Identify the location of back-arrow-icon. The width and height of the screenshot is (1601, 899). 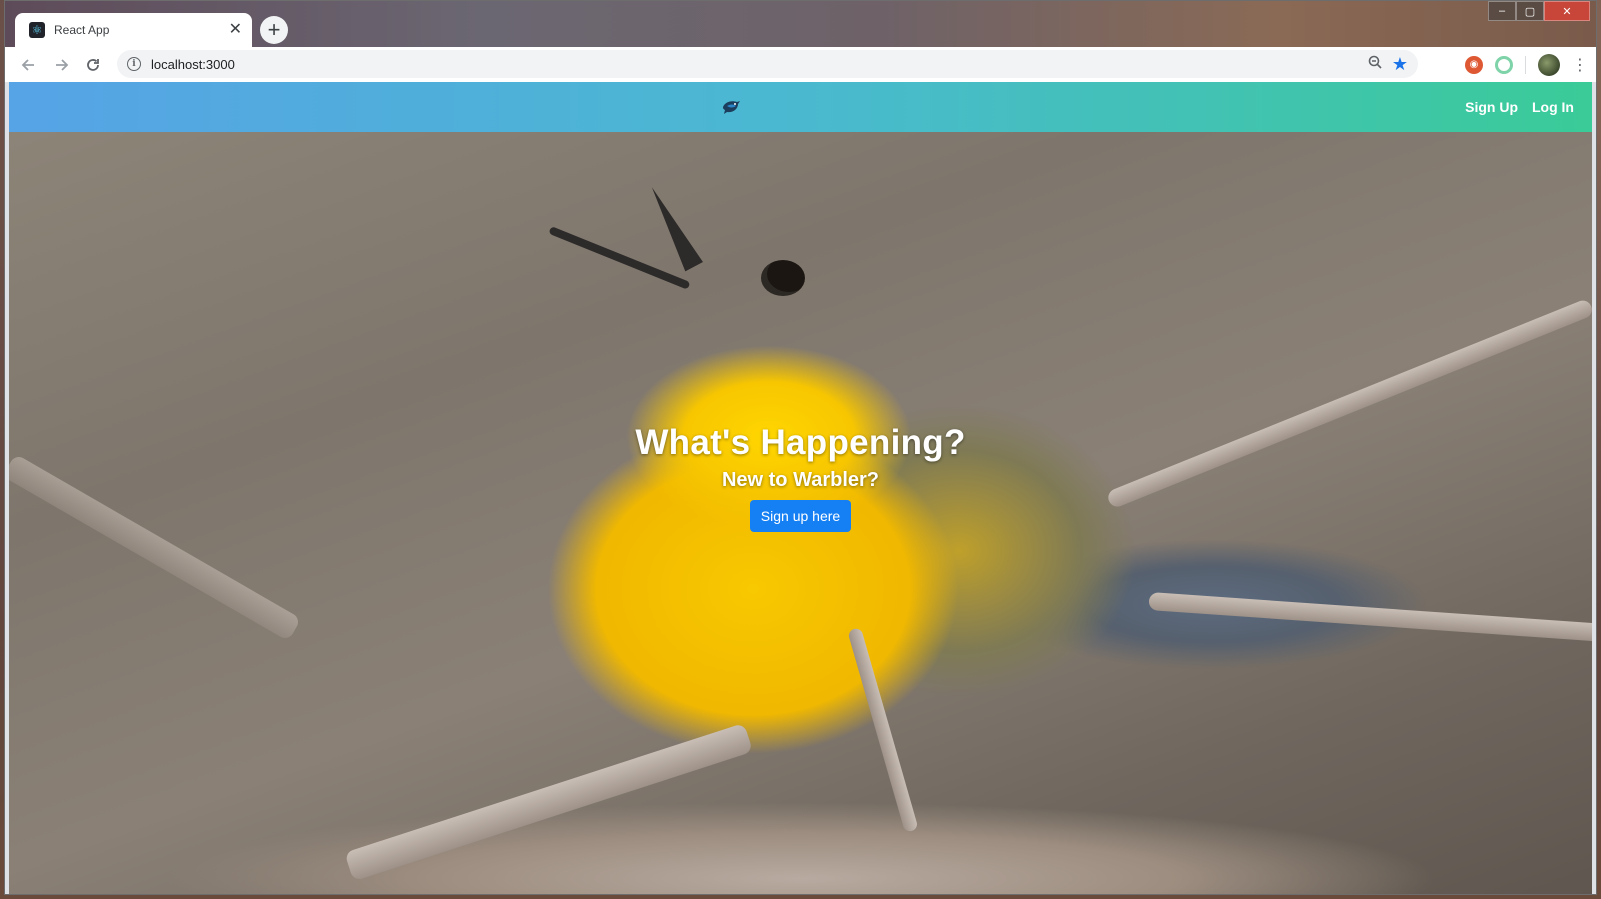
(29, 65).